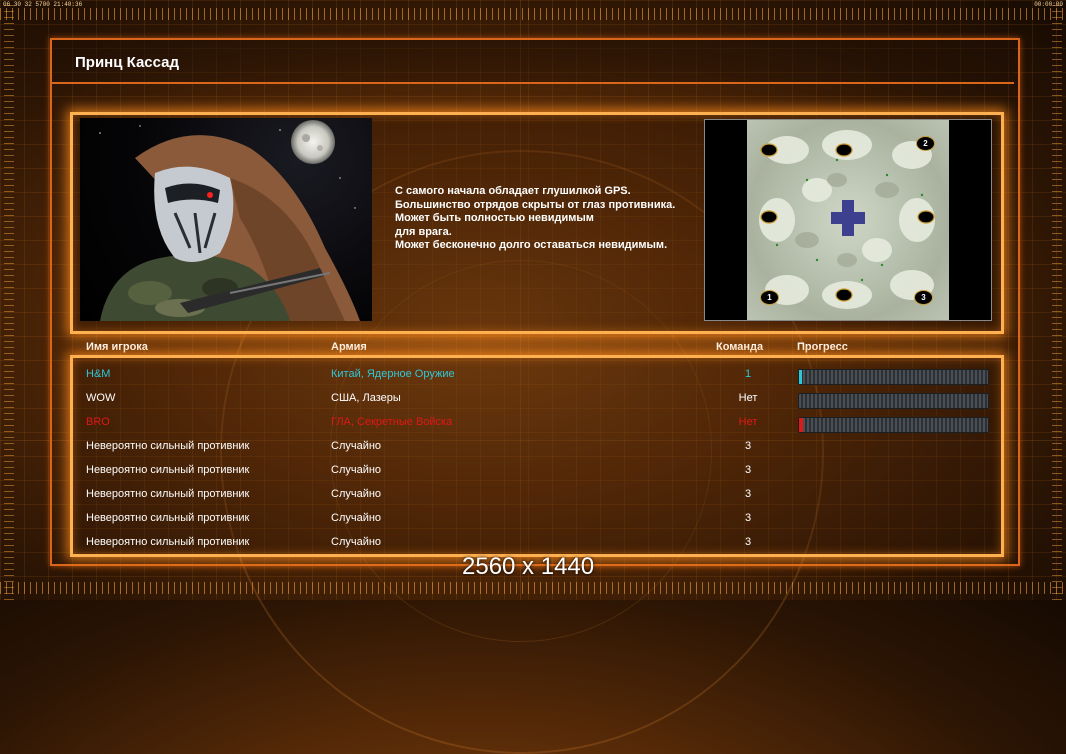  Describe the element at coordinates (229, 220) in the screenshot. I see `portrait-image` at that location.